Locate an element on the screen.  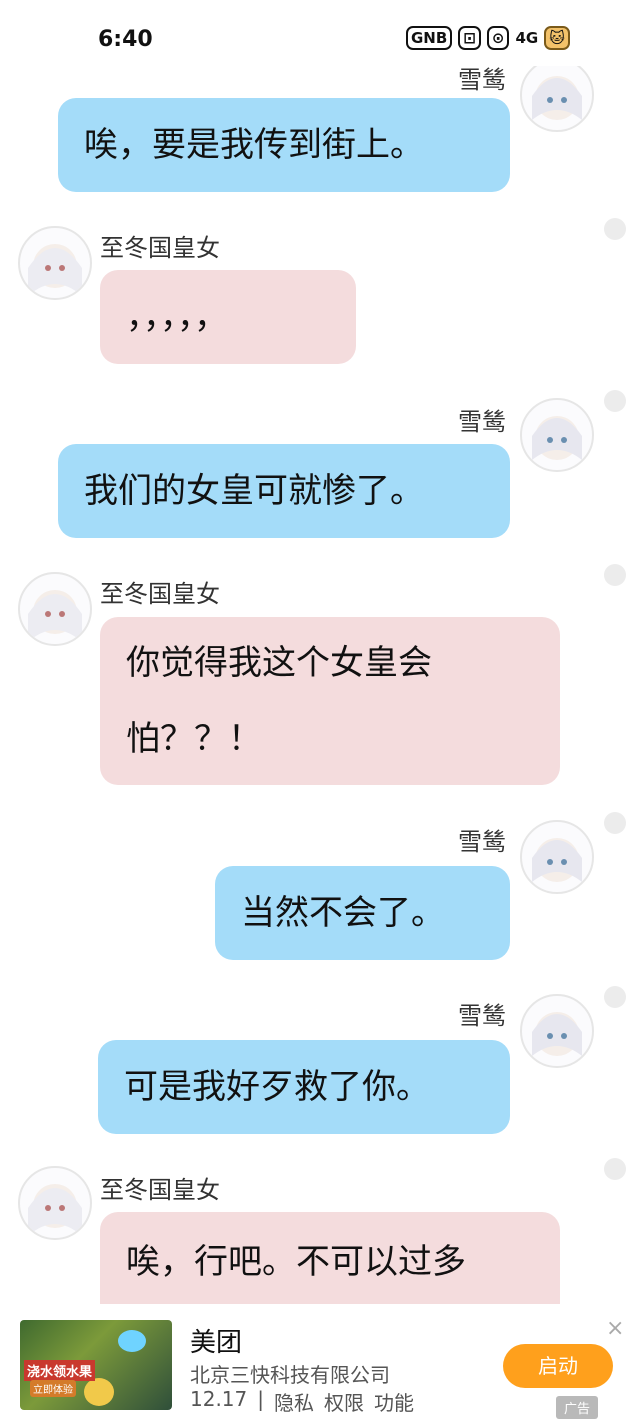
character-icon is located at coordinates (99, 1392).